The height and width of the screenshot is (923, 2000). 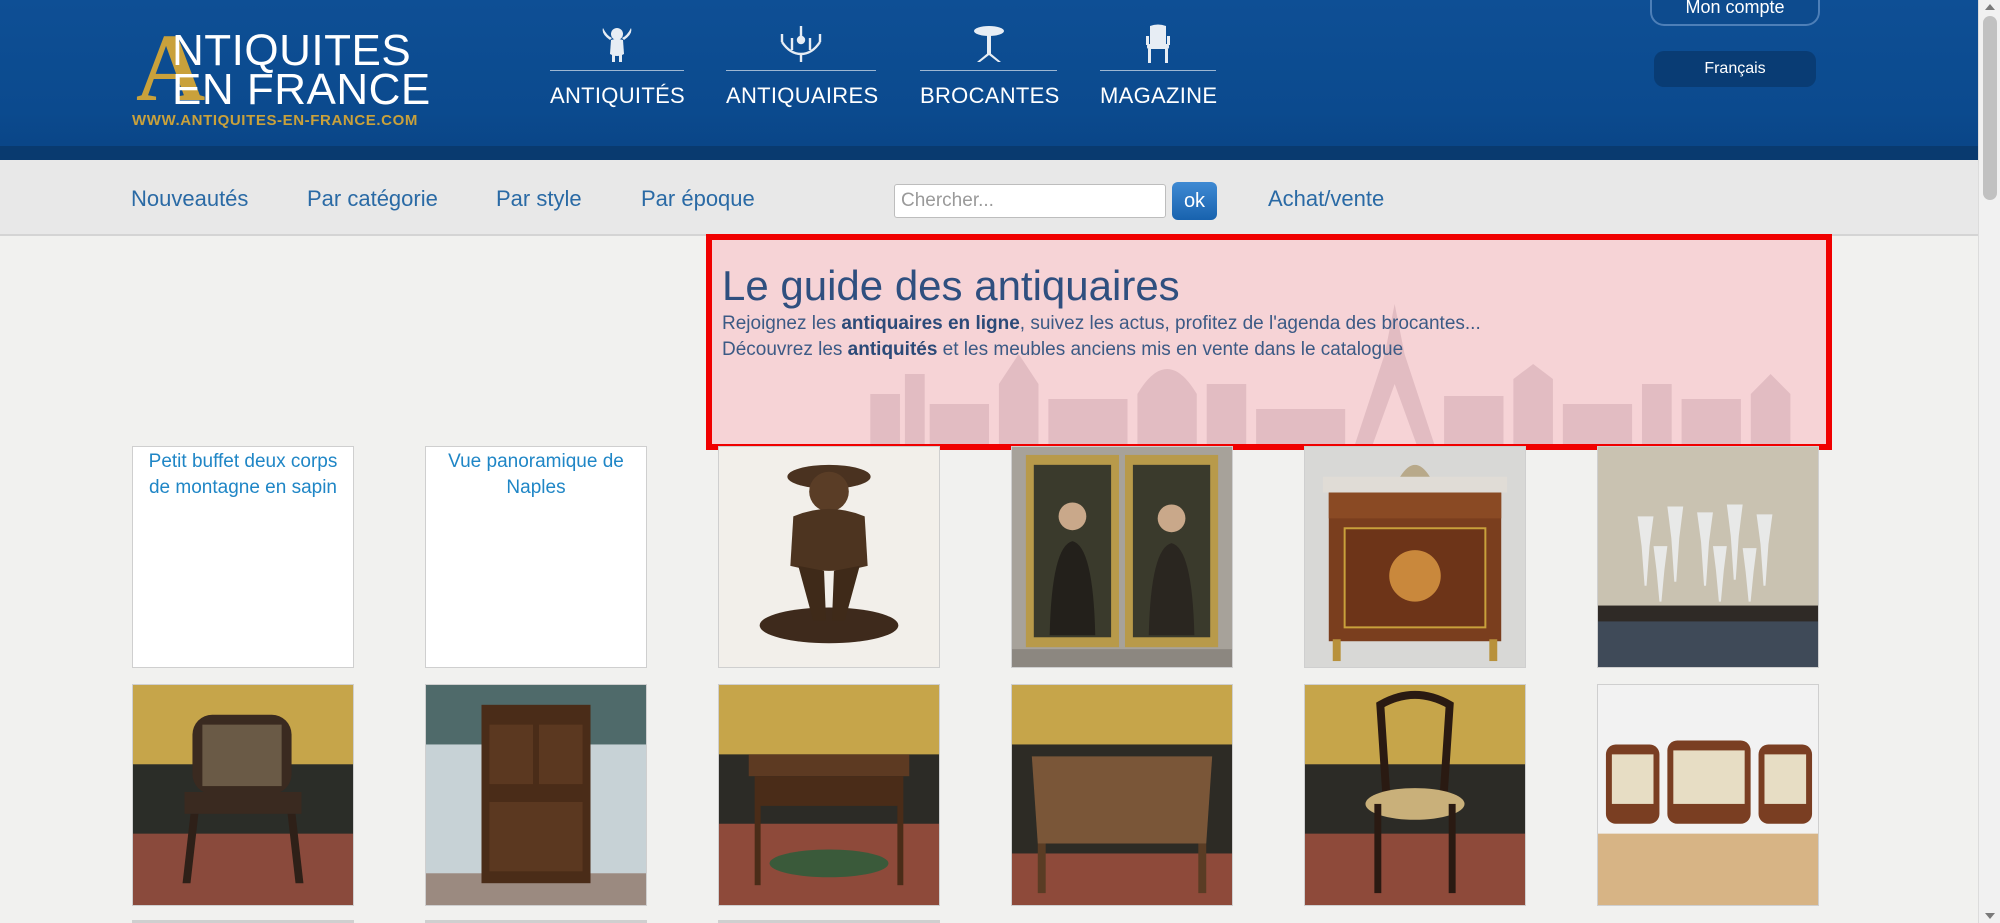 I want to click on logo-text-line2: EN FRANCE, so click(x=301, y=89).